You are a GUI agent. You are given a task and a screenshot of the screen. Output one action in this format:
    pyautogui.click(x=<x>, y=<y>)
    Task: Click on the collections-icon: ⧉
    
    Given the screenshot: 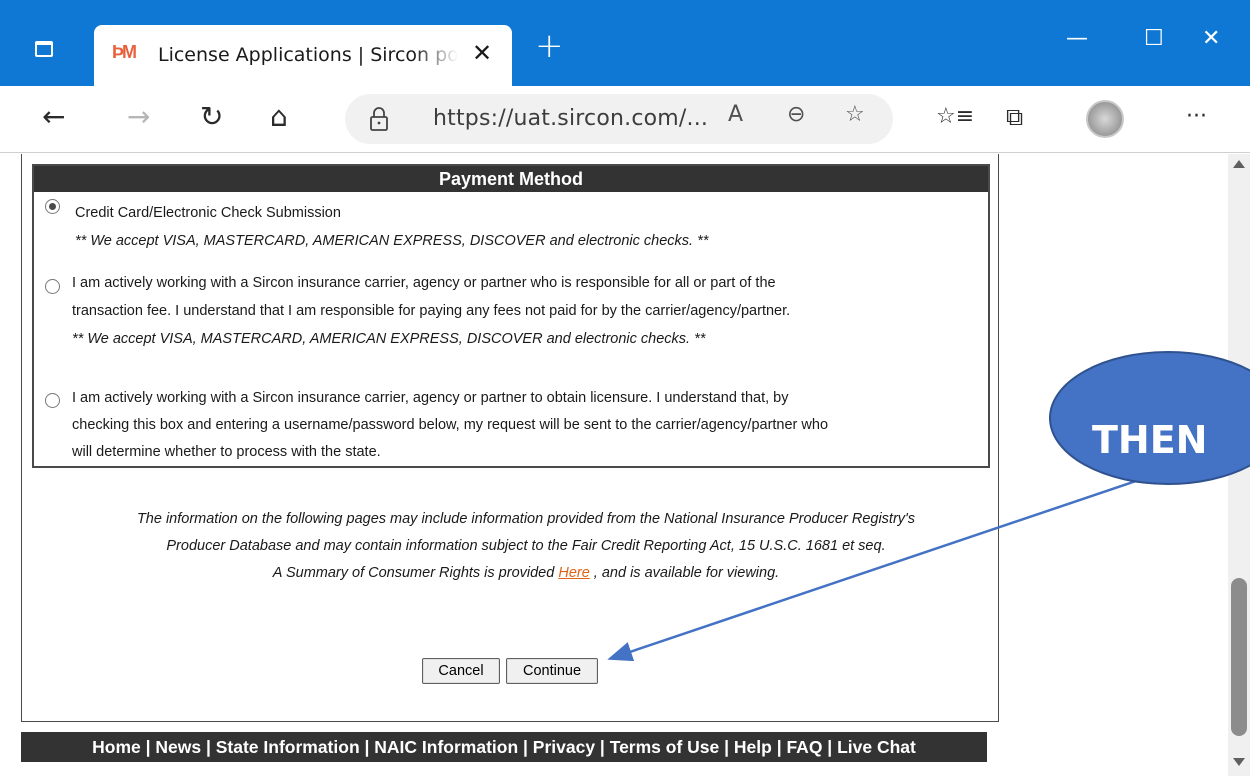 What is the action you would take?
    pyautogui.click(x=1014, y=117)
    